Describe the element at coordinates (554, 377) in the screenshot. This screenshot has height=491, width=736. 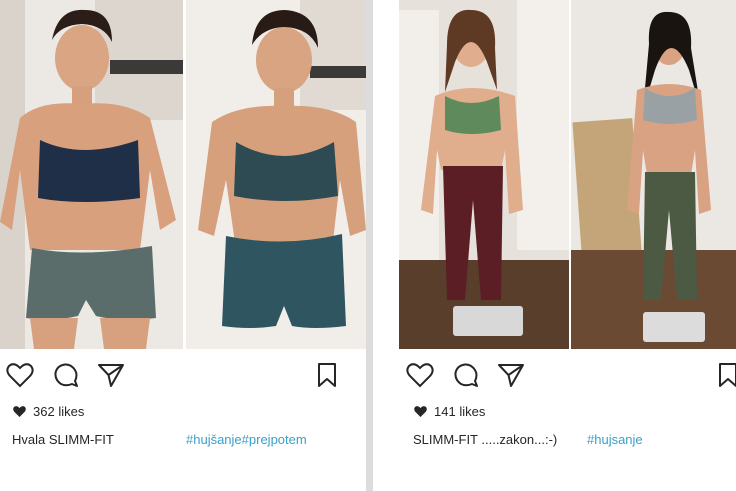
I see `post-actions-right` at that location.